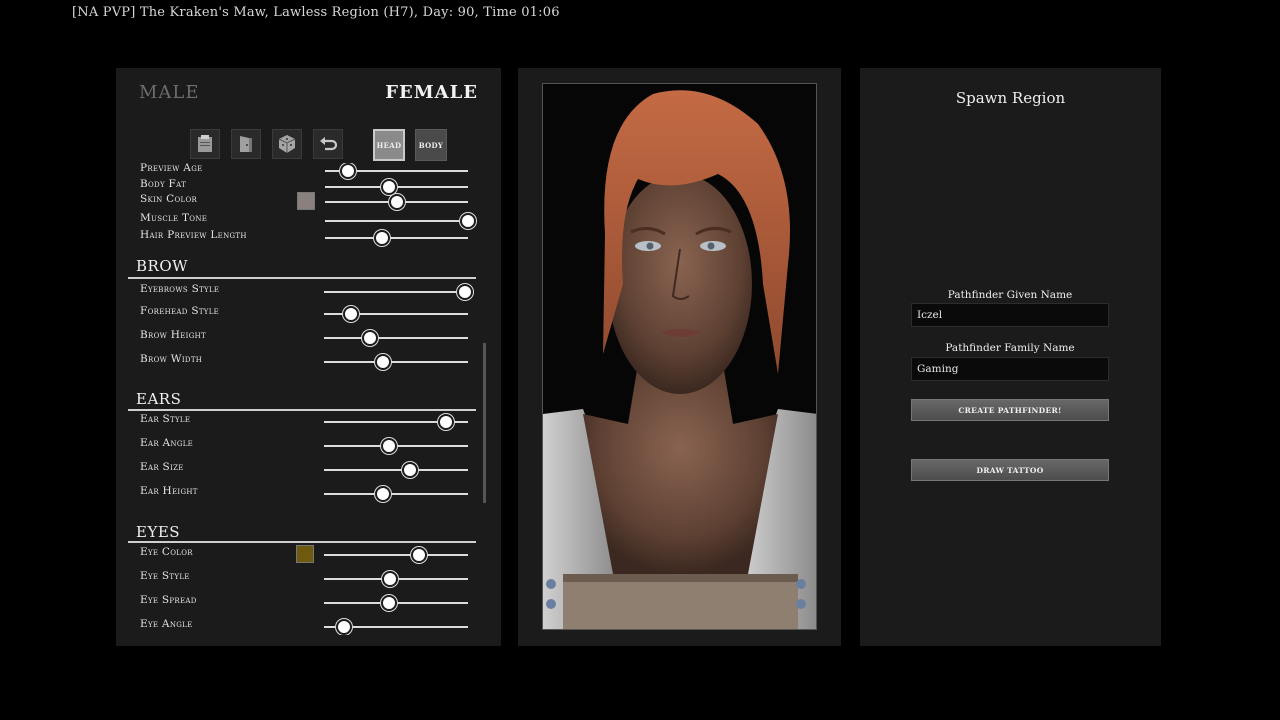 The height and width of the screenshot is (720, 1280). Describe the element at coordinates (158, 532) in the screenshot. I see `section-eyes: EYES` at that location.